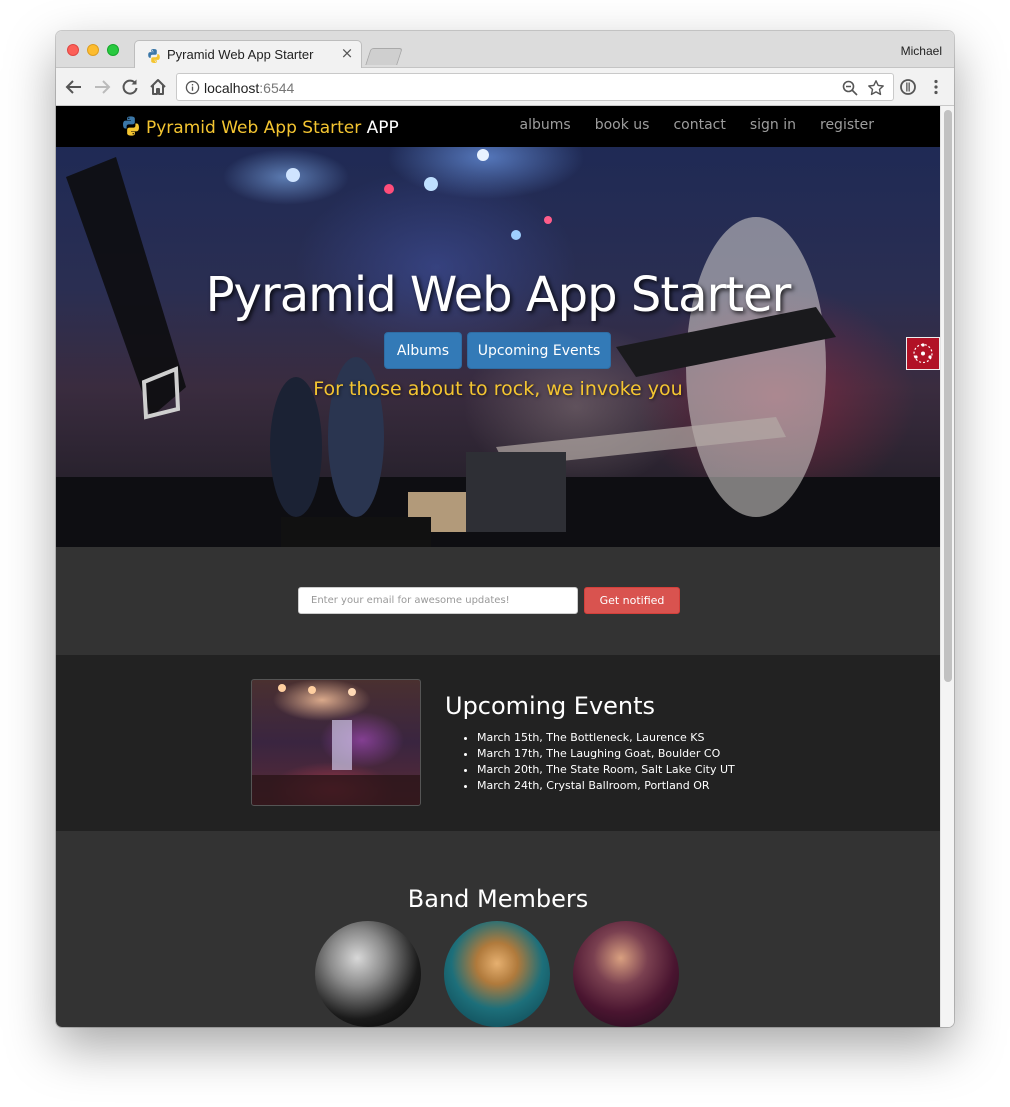  What do you see at coordinates (550, 706) in the screenshot?
I see `events-title: Upcoming Events` at bounding box center [550, 706].